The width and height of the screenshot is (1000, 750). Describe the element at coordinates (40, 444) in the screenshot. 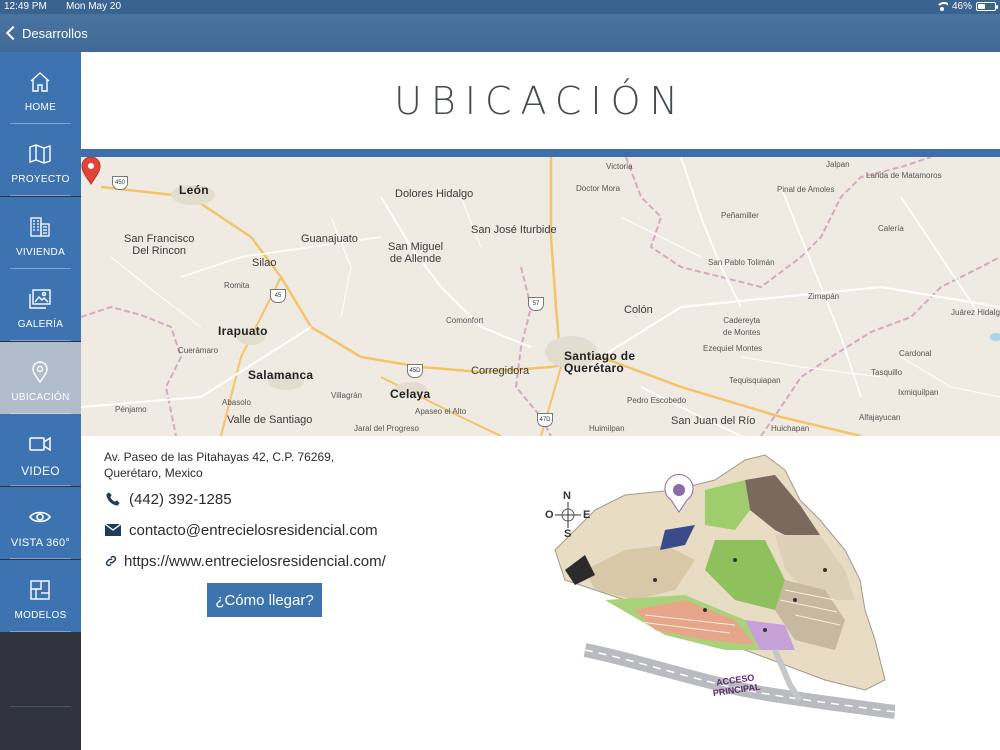

I see `video-camera-icon` at that location.